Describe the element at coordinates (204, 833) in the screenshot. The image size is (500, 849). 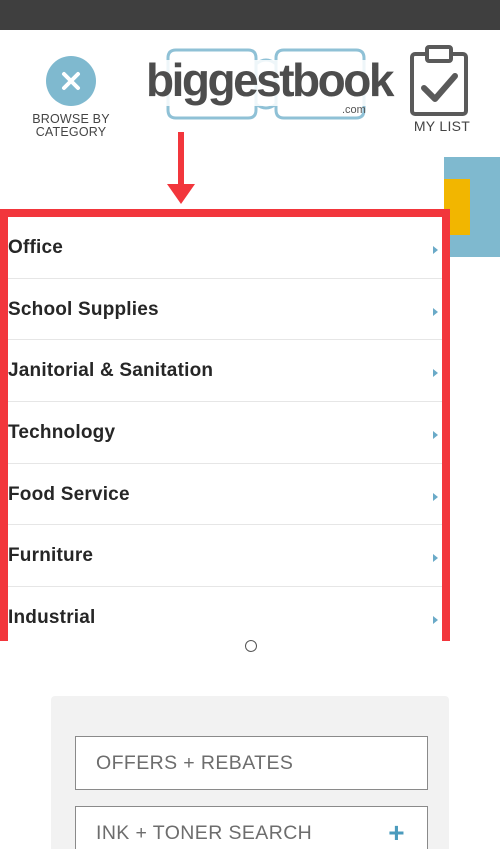
I see `ink-toner-search-label: INK + TONER SEARCH` at that location.